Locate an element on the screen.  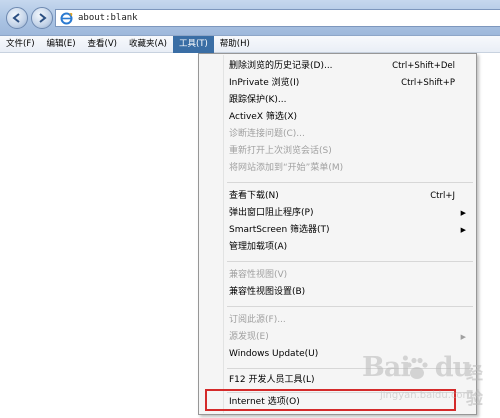
menu-item-label: 查看下载(N) is located at coordinates (254, 196).